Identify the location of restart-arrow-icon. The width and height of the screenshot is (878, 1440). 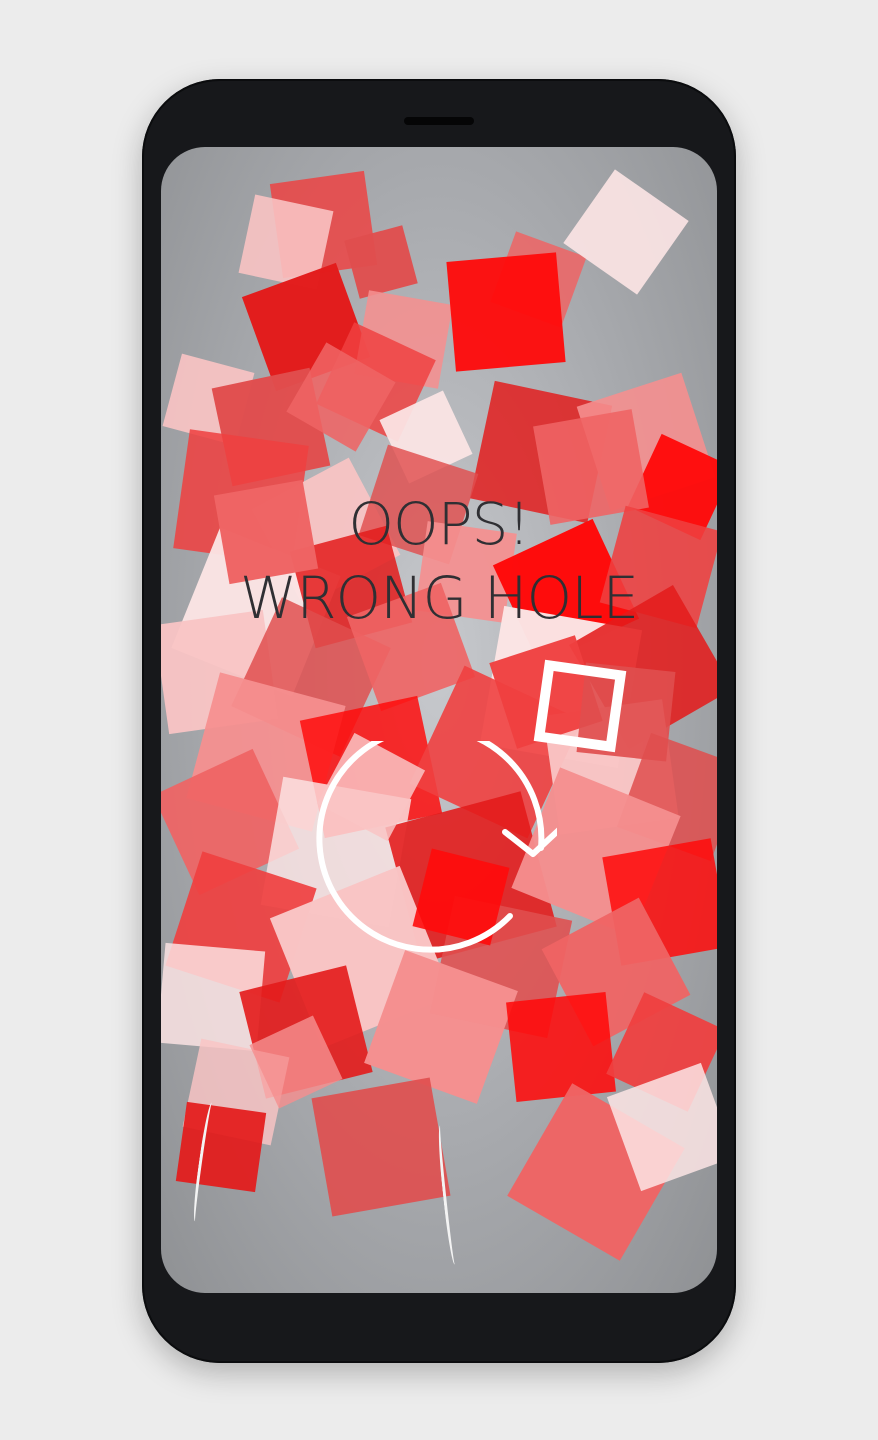
(440, 838).